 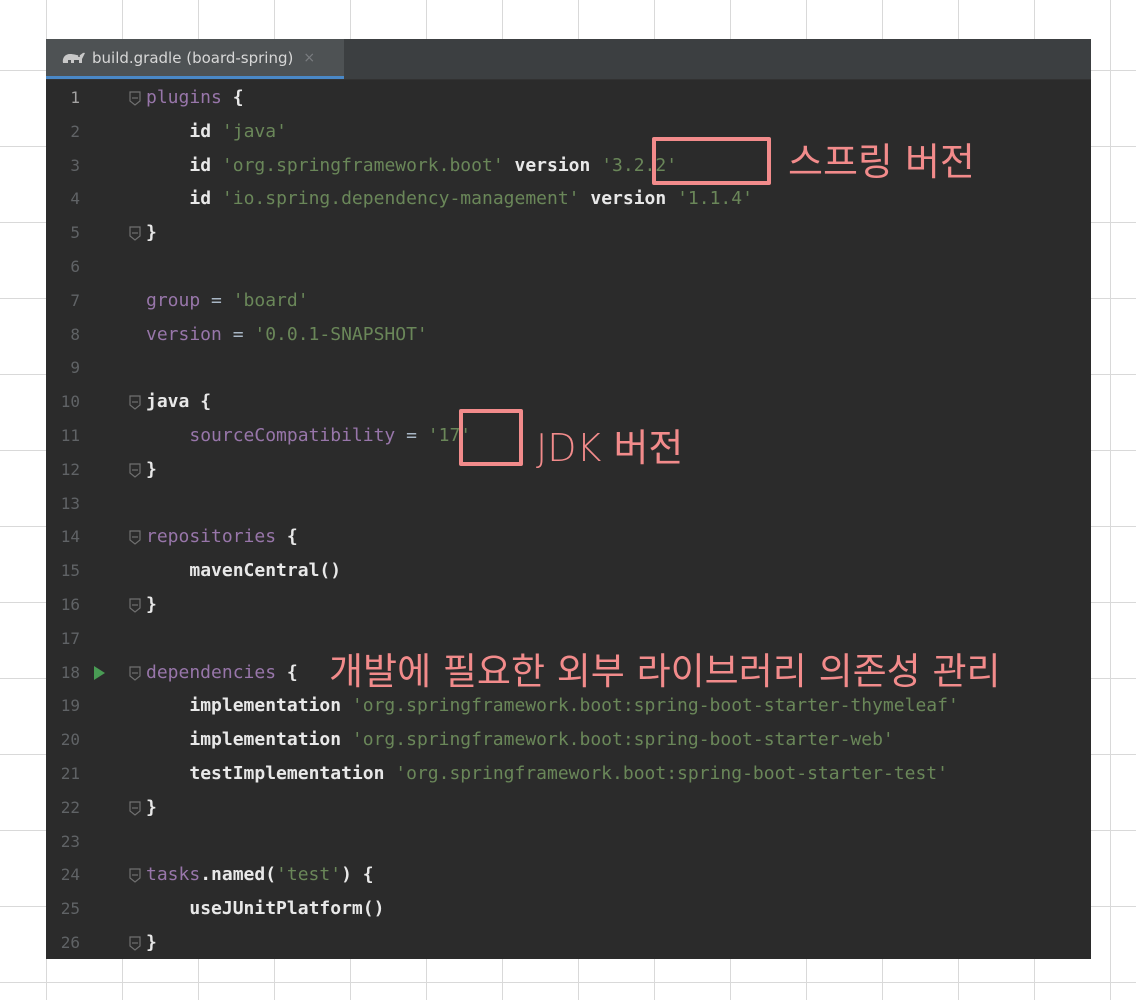 What do you see at coordinates (254, 131) in the screenshot?
I see `code-token: 'java'` at bounding box center [254, 131].